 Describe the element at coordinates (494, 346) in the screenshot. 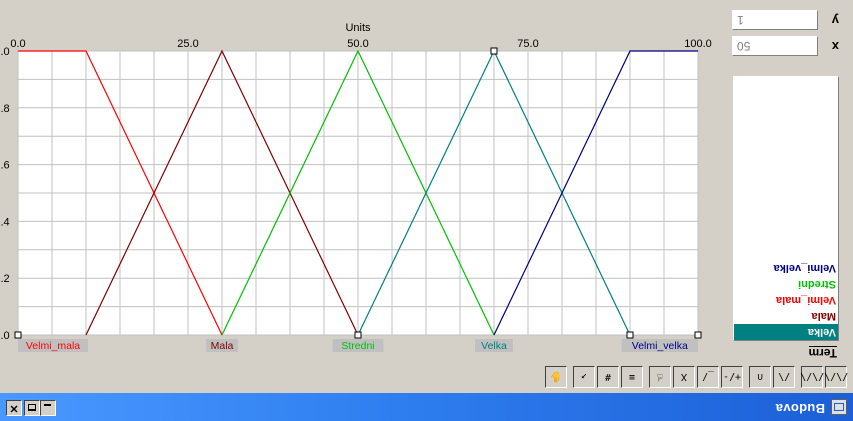

I see `term-tag-velka: Velka` at that location.